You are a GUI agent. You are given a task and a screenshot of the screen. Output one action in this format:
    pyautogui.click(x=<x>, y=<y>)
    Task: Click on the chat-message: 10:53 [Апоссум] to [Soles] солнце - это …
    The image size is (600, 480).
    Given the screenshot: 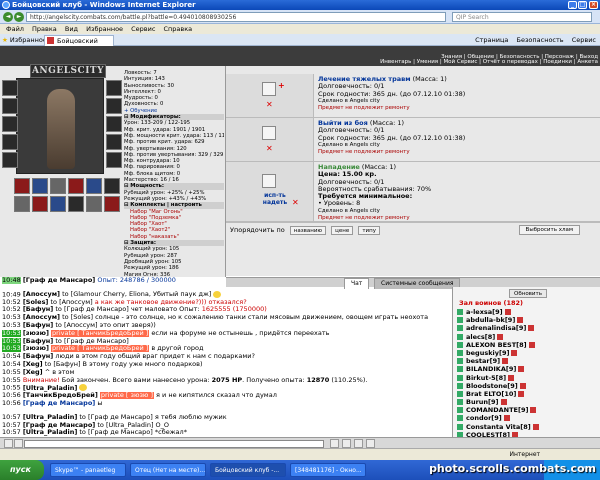 What is the action you would take?
    pyautogui.click(x=227, y=318)
    